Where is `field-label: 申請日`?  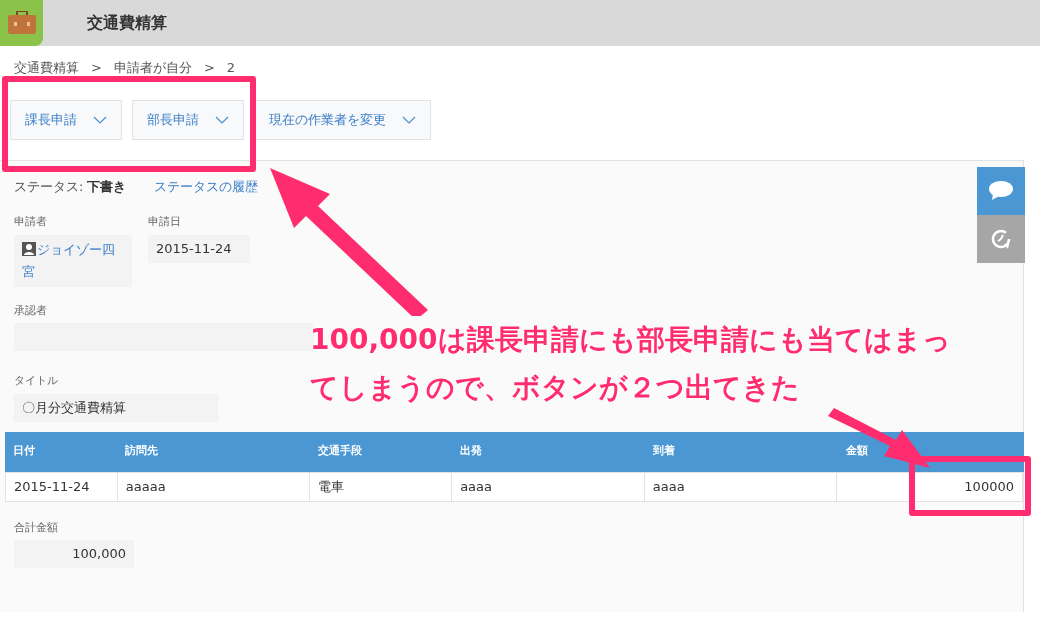 field-label: 申請日 is located at coordinates (165, 222).